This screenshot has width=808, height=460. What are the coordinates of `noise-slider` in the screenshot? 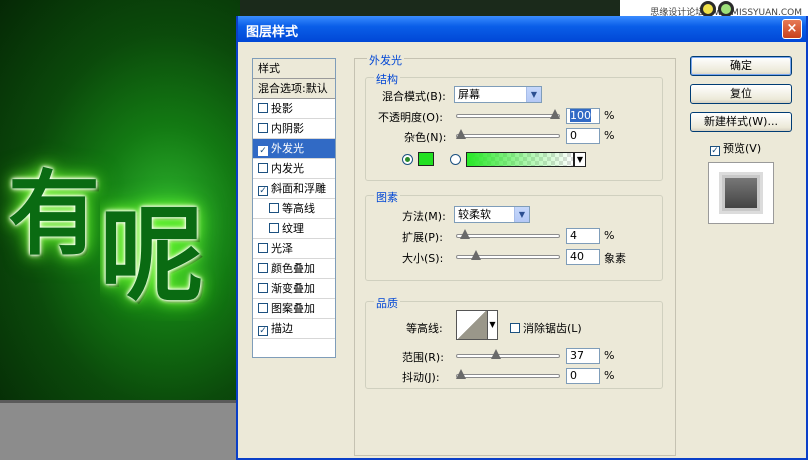 It's located at (508, 135).